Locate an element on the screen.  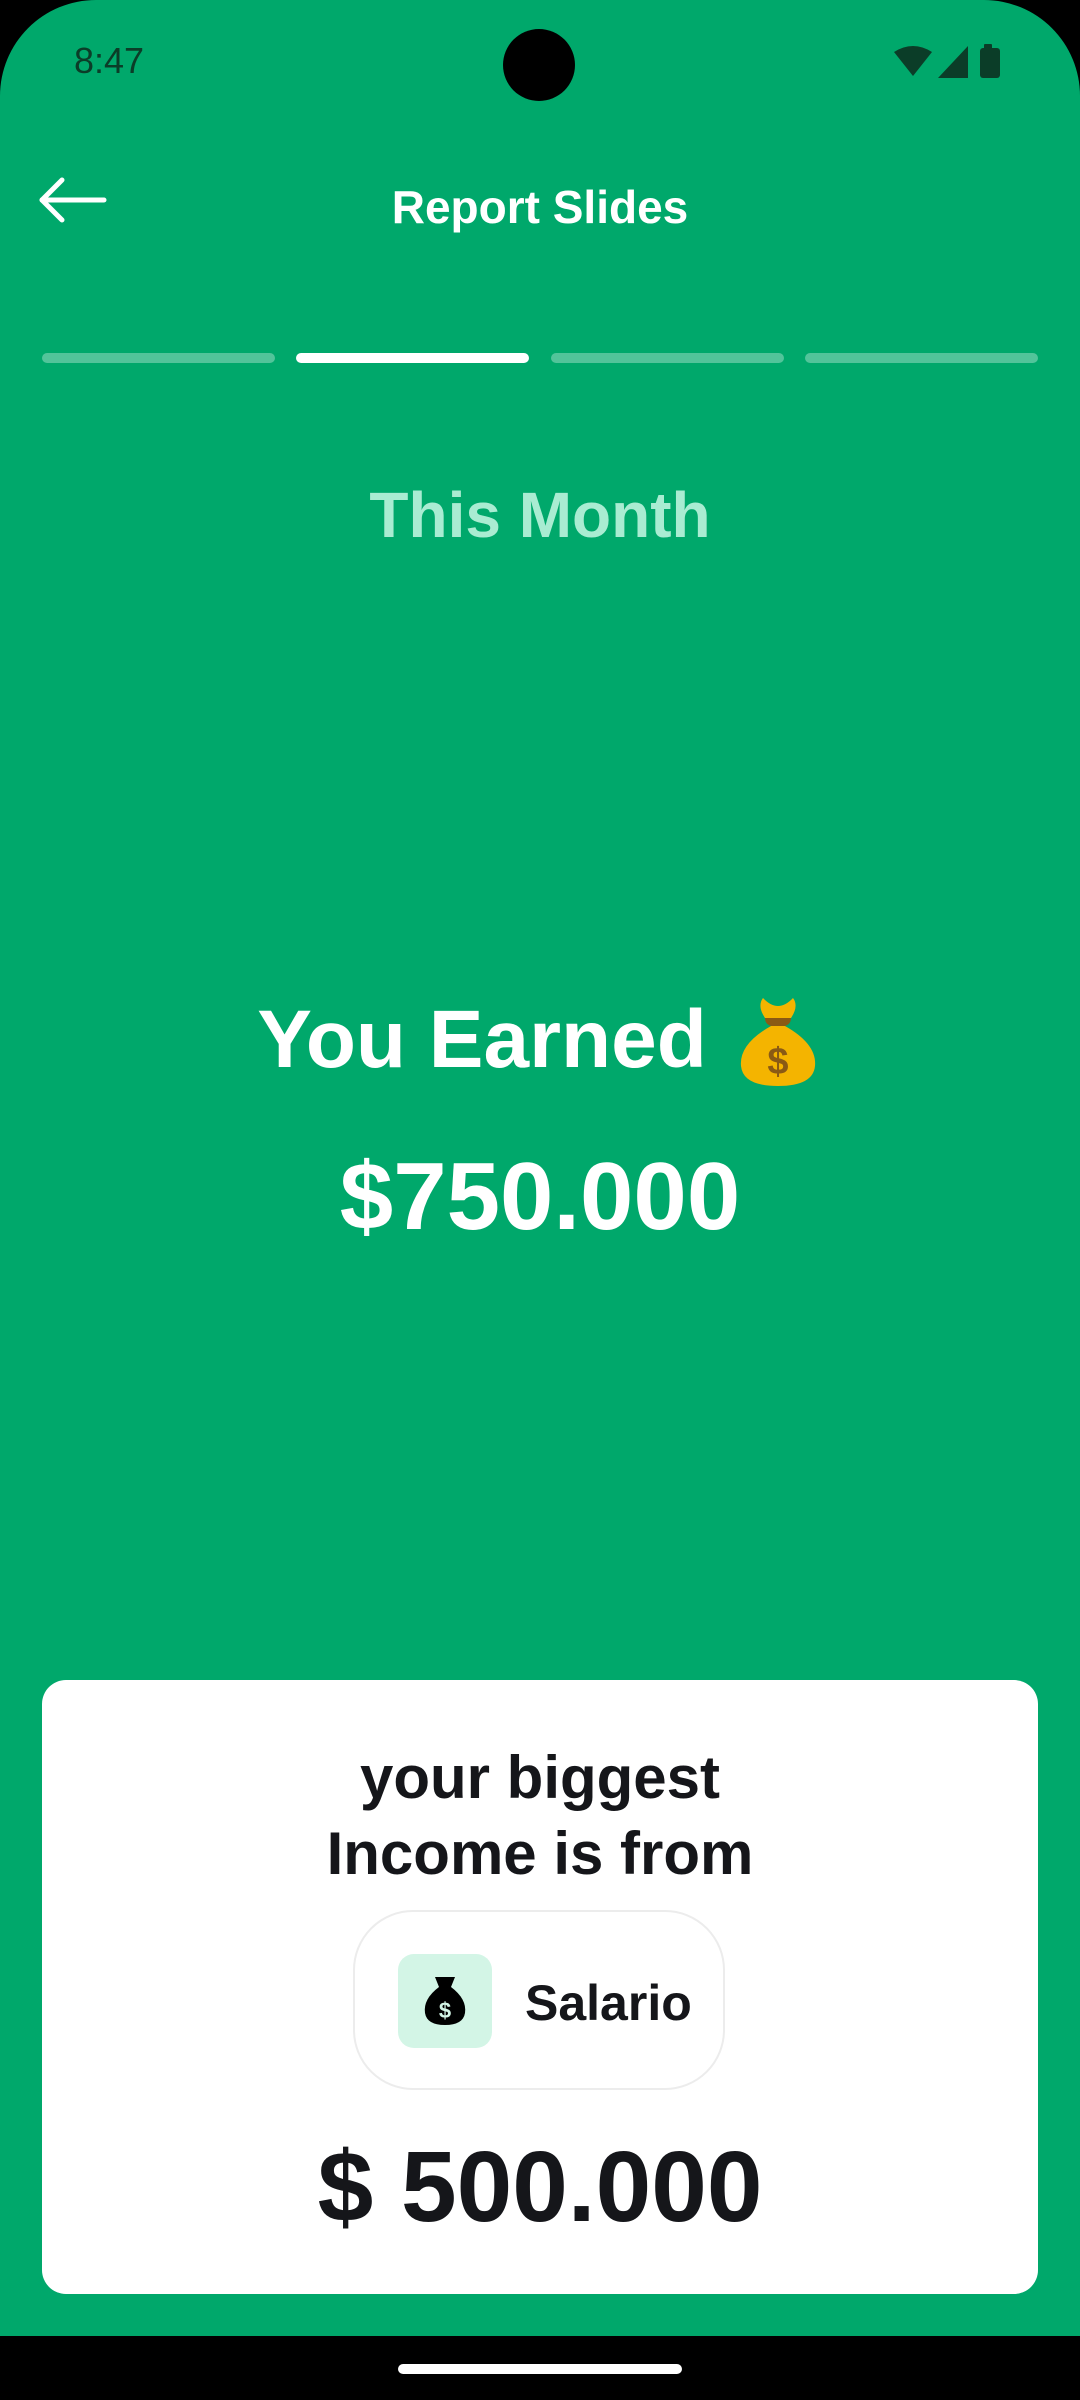
income-source-icon-box: $ is located at coordinates (445, 2001).